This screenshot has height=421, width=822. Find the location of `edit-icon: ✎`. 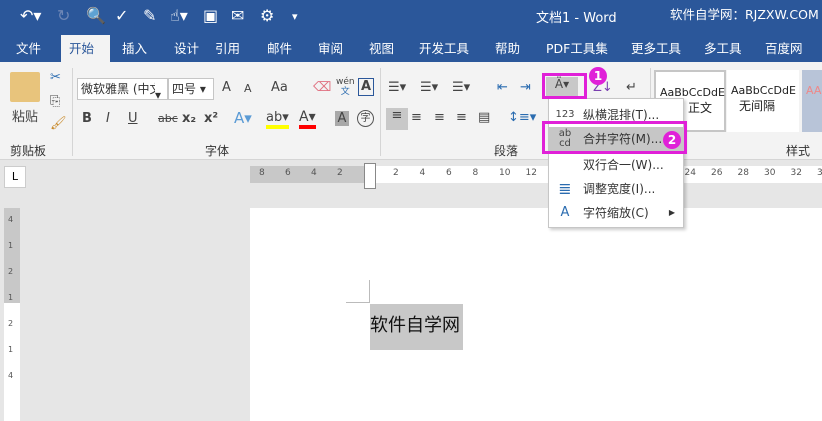

edit-icon: ✎ is located at coordinates (149, 15).